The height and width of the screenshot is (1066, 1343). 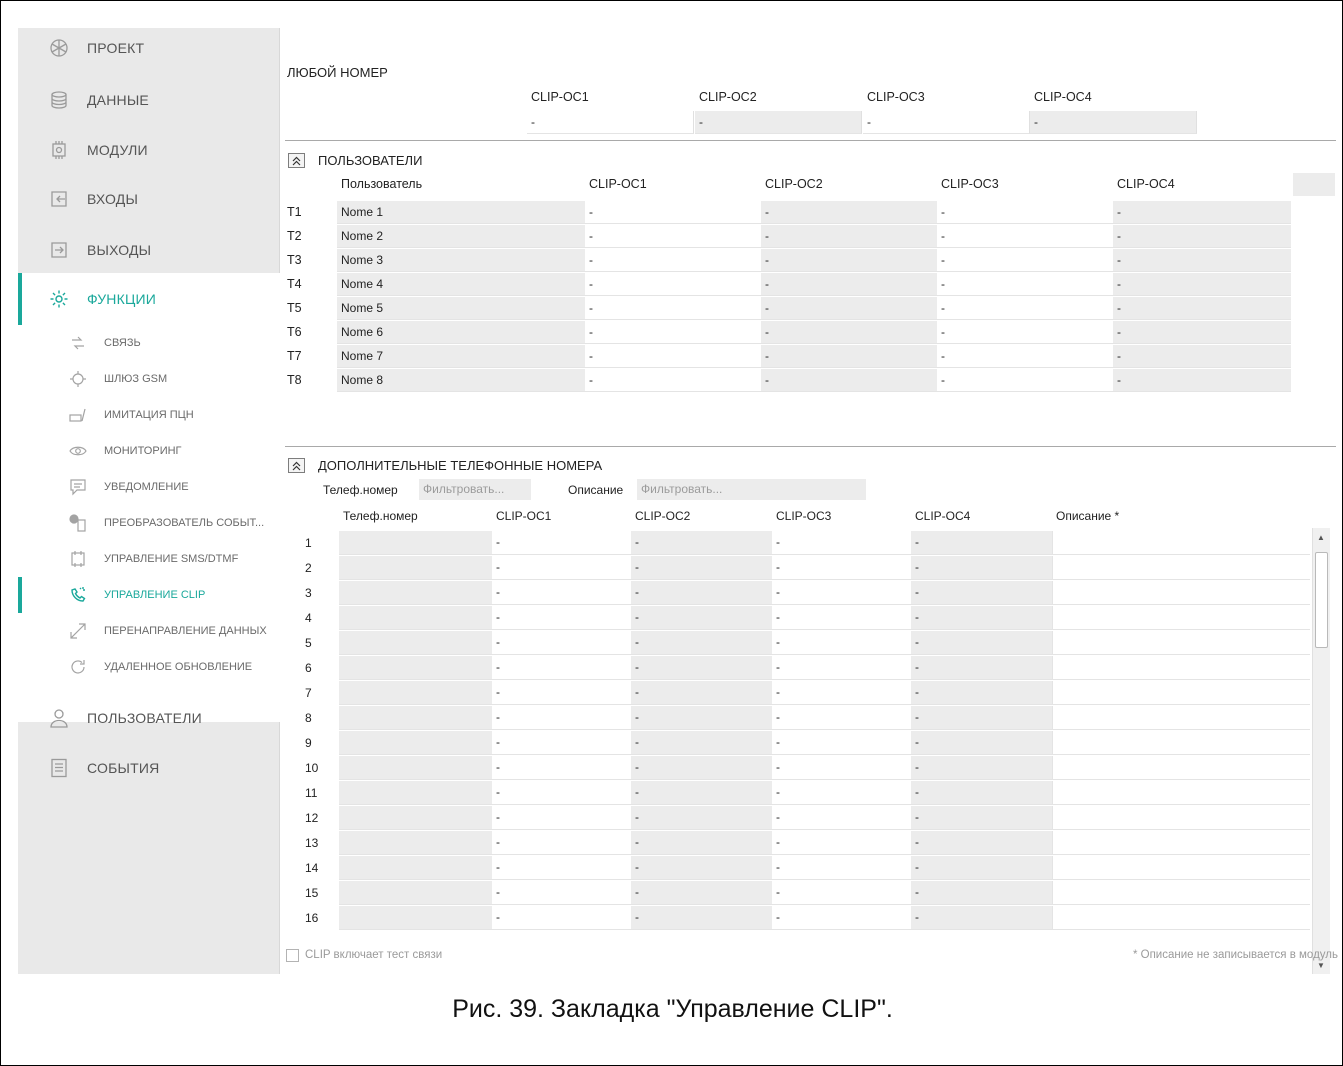 What do you see at coordinates (461, 236) in the screenshot?
I see `user-name-cell: Nome 2` at bounding box center [461, 236].